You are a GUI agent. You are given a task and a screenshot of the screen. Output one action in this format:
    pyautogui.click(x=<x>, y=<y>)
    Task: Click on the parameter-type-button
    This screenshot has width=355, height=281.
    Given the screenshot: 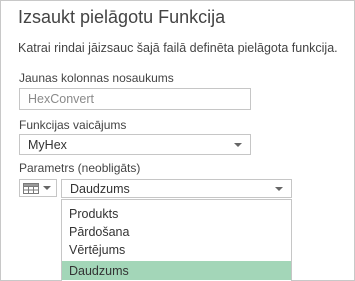 What is the action you would take?
    pyautogui.click(x=38, y=188)
    